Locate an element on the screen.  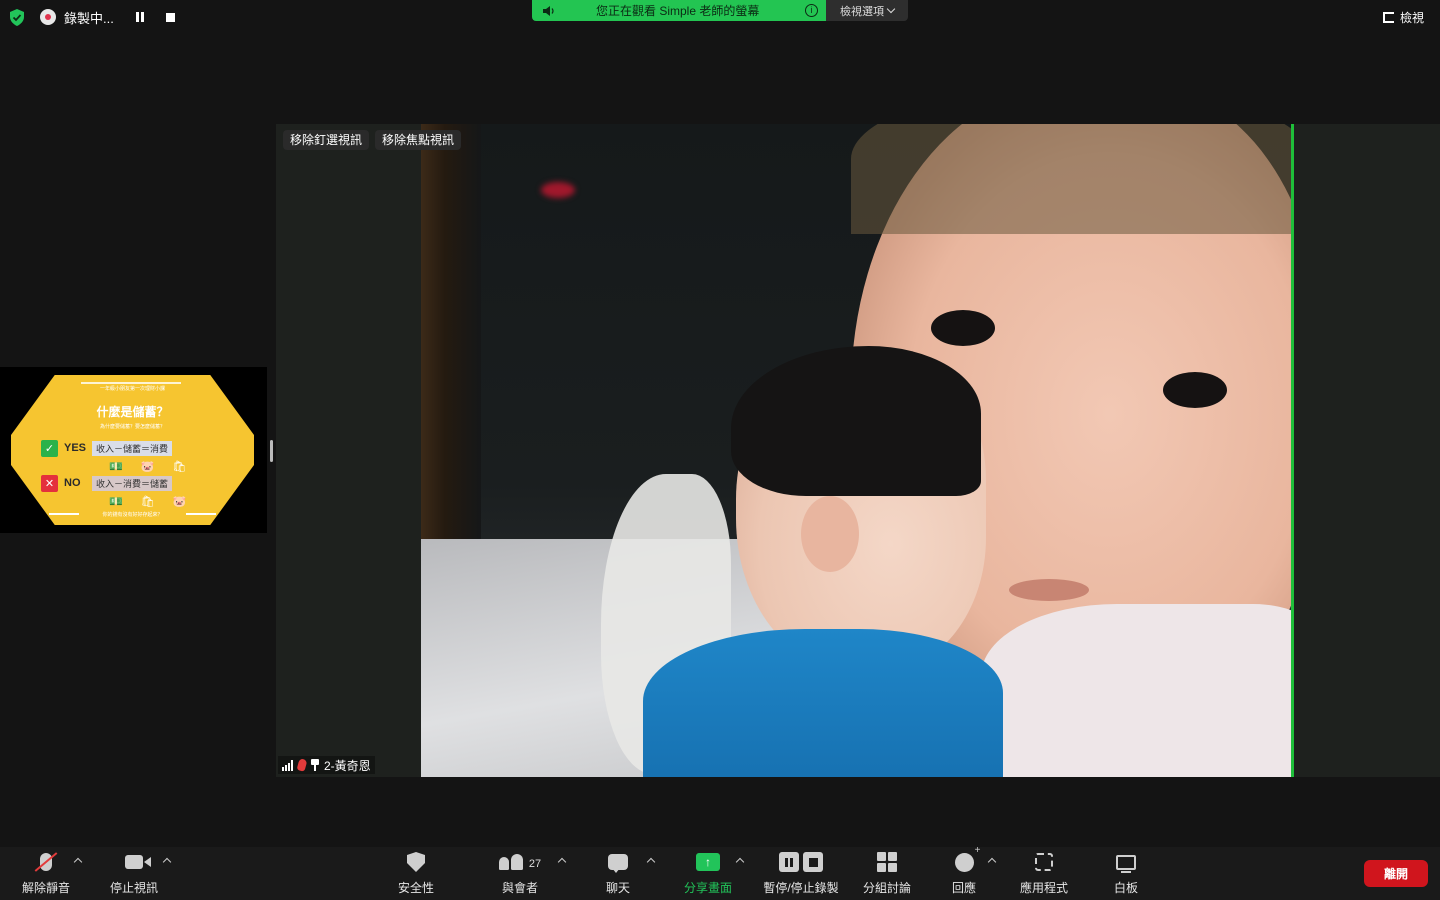
no-icons: 💵 🛍 🐷 is located at coordinates (147, 501).